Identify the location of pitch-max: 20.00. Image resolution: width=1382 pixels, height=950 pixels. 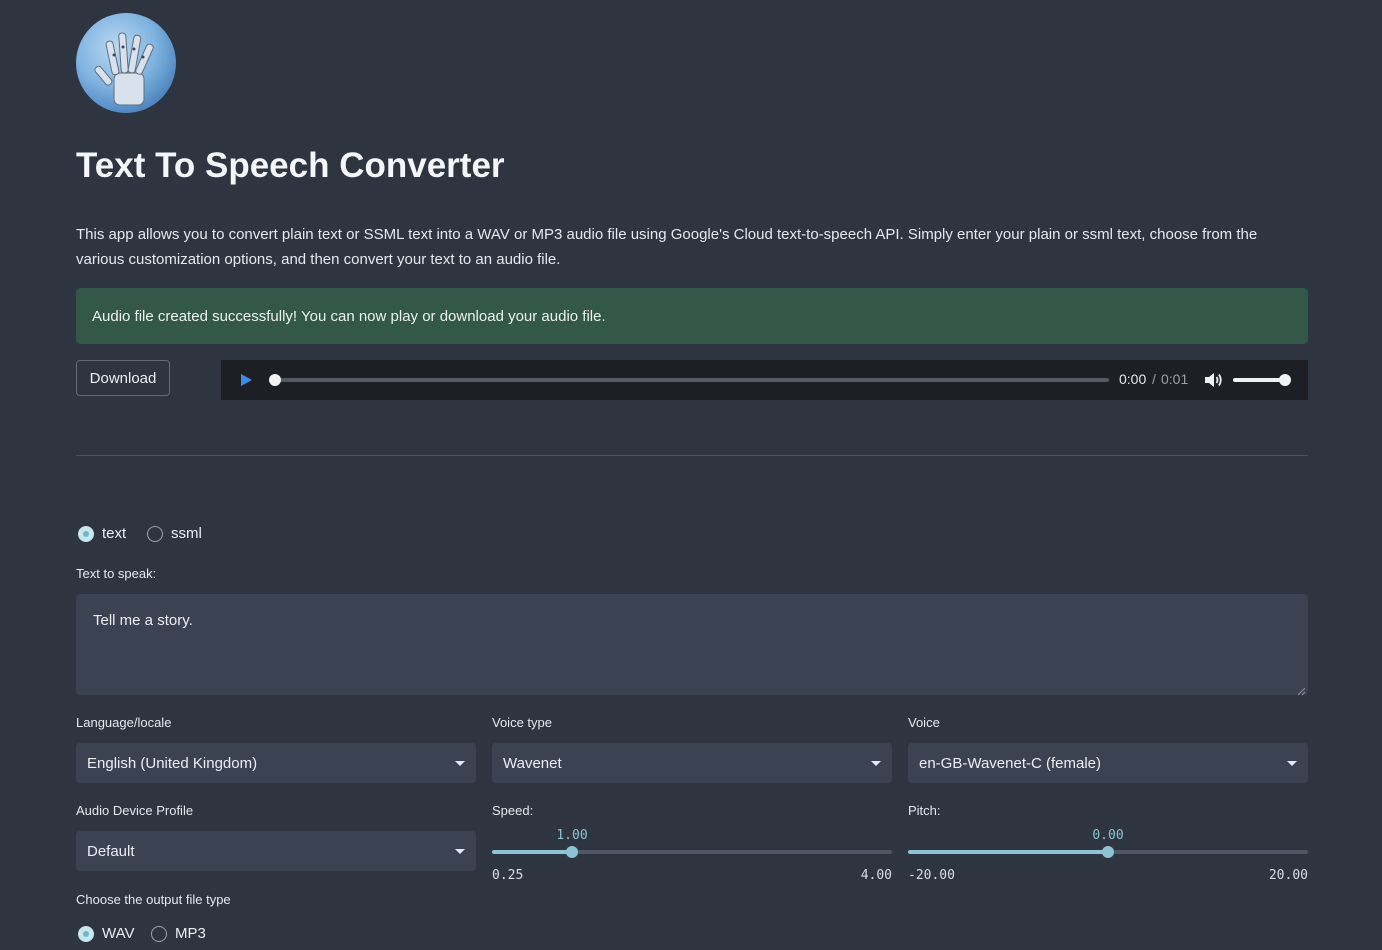
(1288, 875).